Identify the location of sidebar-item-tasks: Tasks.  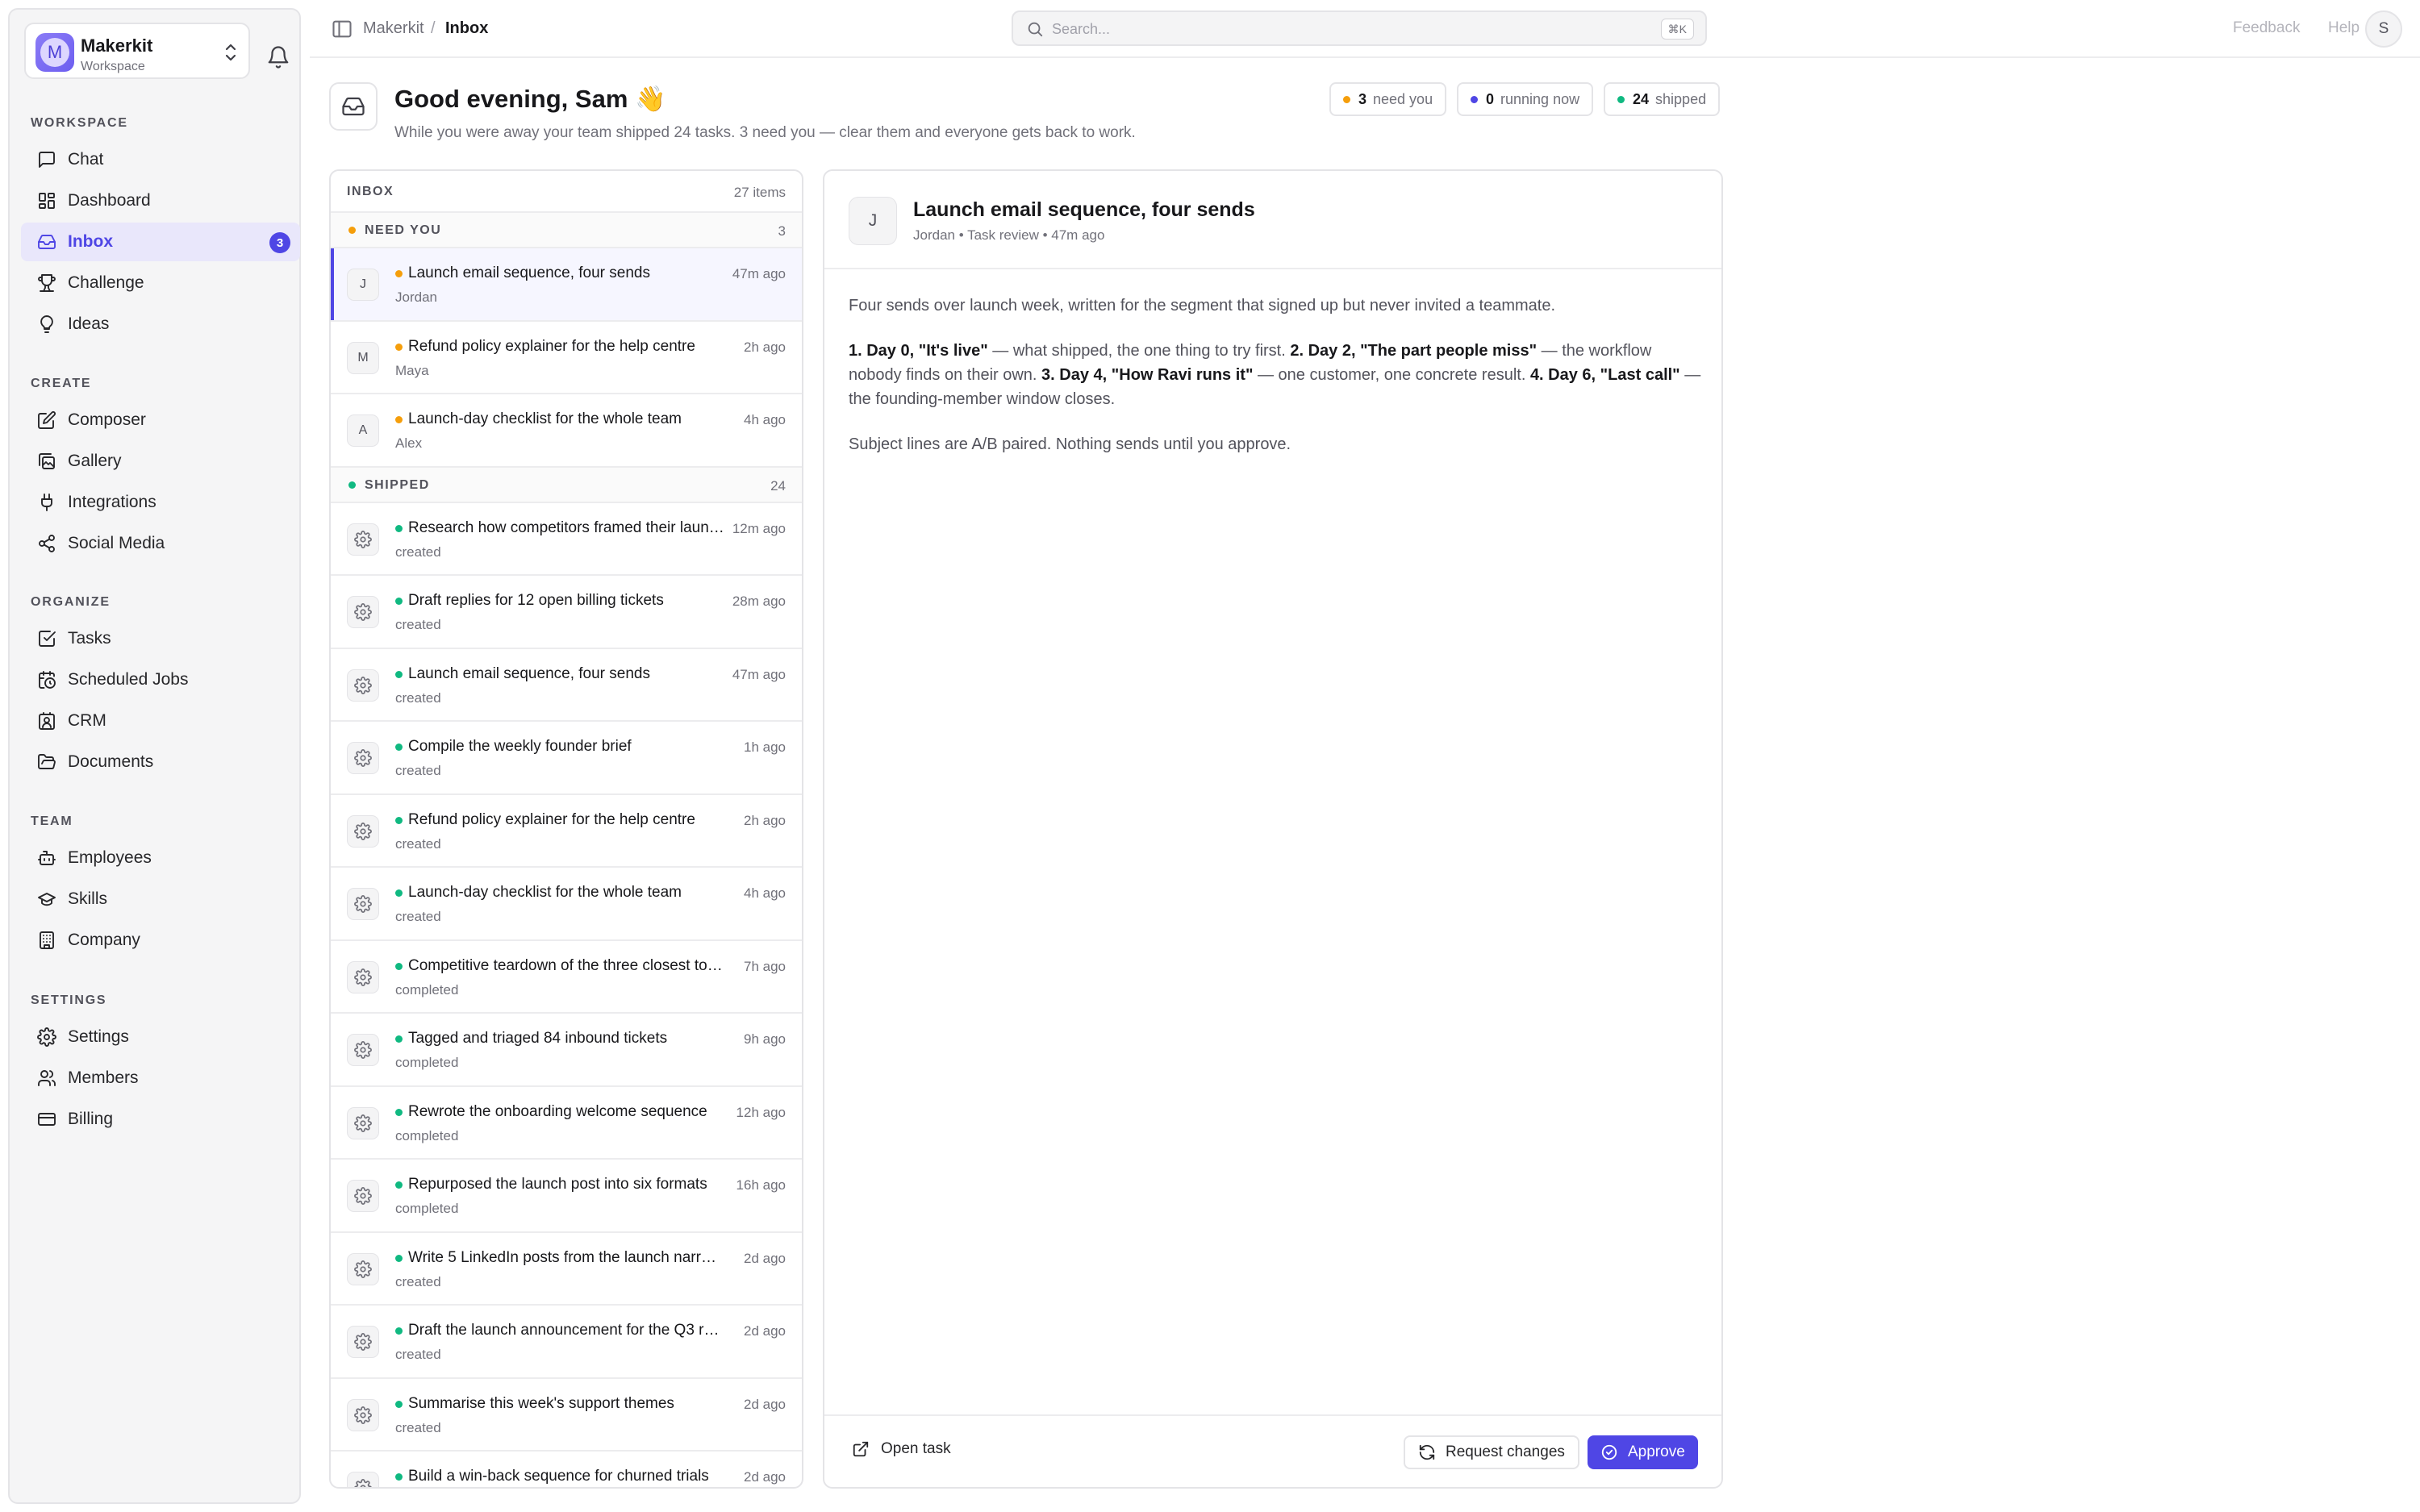
(160, 638).